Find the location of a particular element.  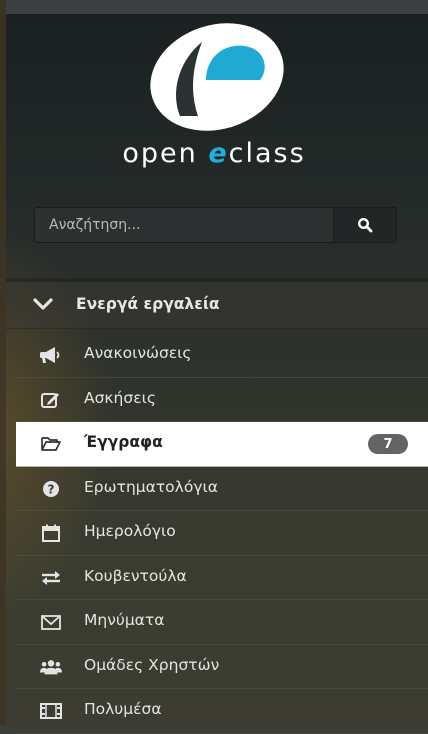

menu-item-user-groups: Ομάδες Χρηστών is located at coordinates (222, 667).